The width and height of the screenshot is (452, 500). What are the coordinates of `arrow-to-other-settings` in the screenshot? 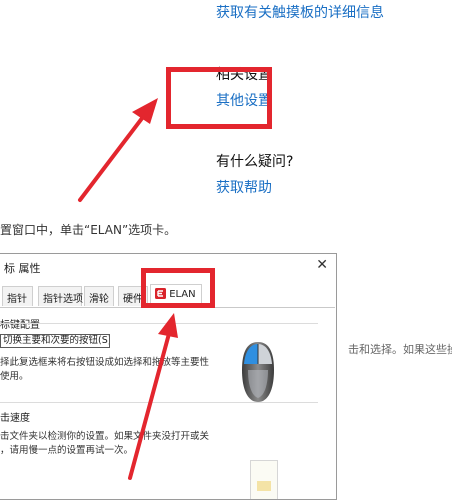 It's located at (113, 156).